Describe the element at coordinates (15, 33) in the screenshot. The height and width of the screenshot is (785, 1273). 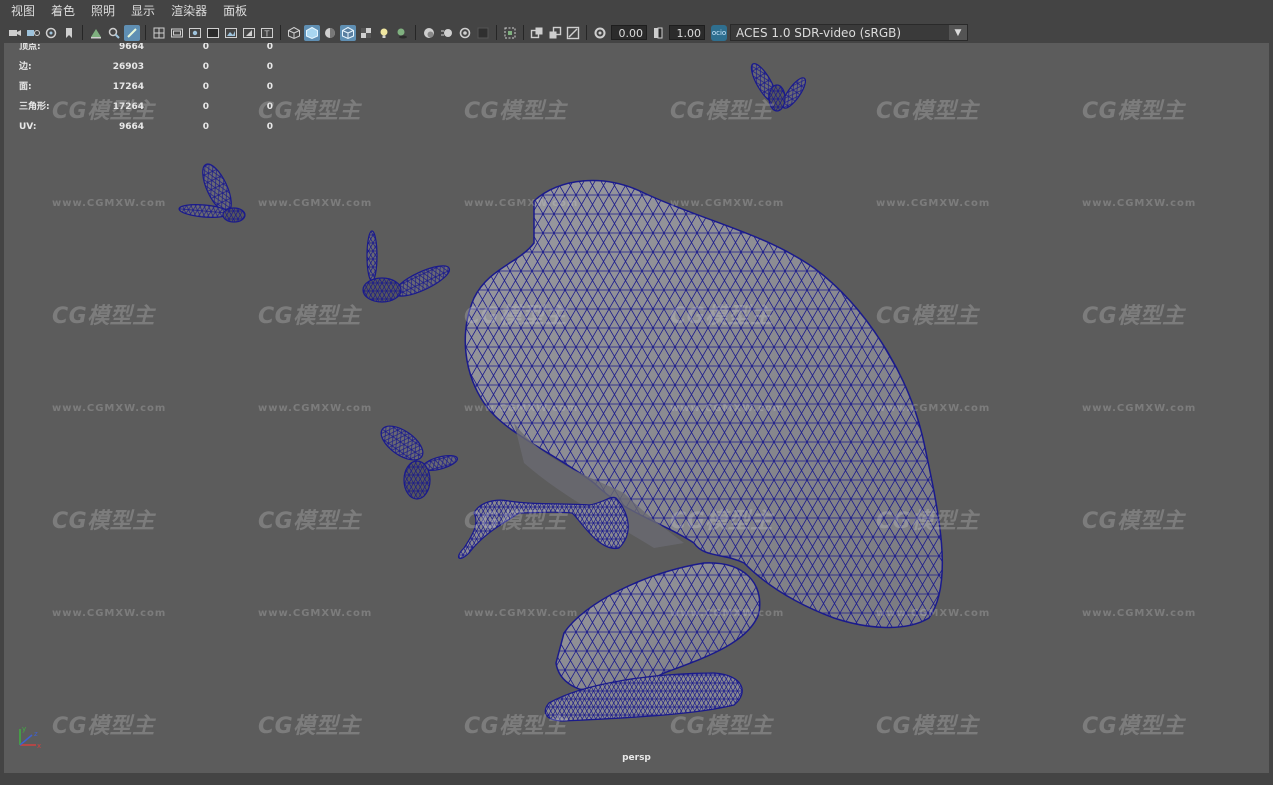
I see `camera-icon` at that location.